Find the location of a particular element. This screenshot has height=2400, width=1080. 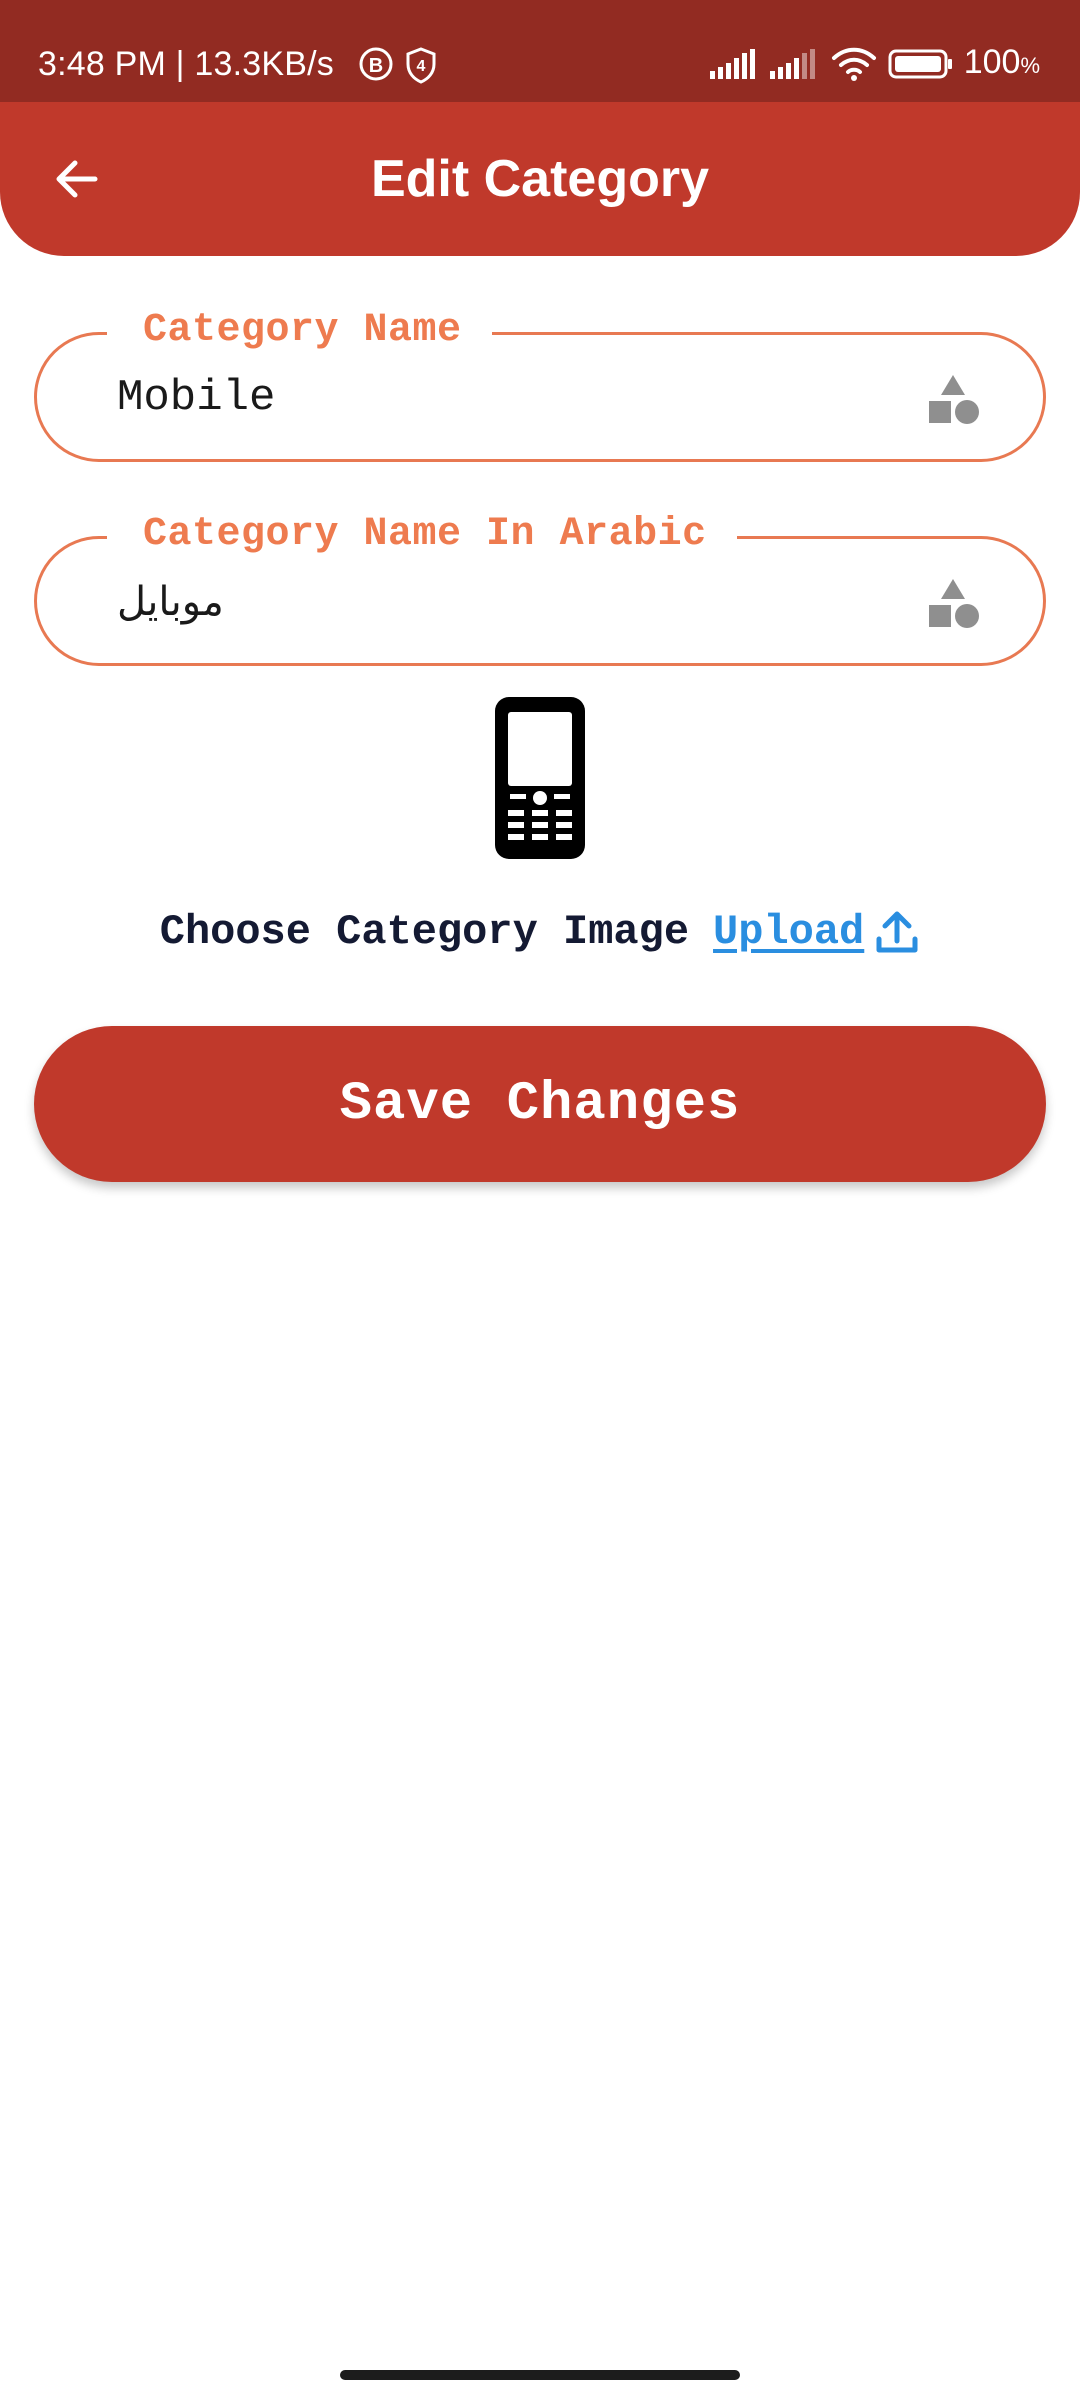

mobile-phone-icon is located at coordinates (540, 778).